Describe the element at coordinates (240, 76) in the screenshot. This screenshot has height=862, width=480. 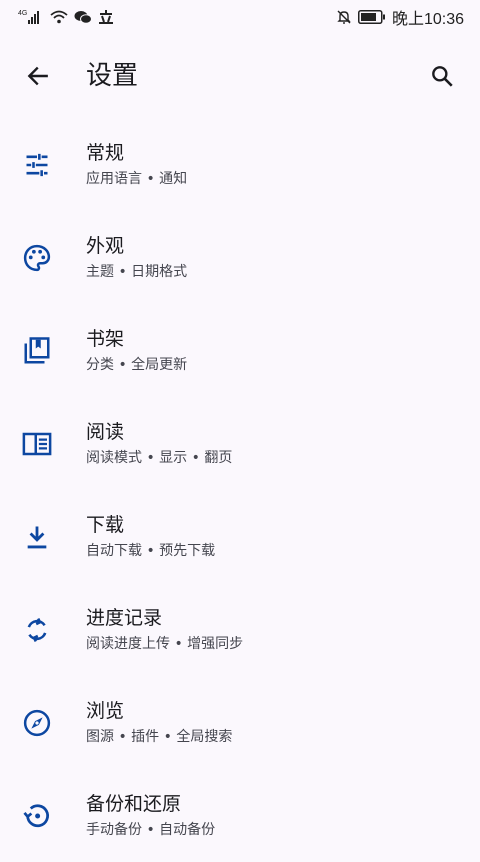
I see `app-bar: 设置` at that location.